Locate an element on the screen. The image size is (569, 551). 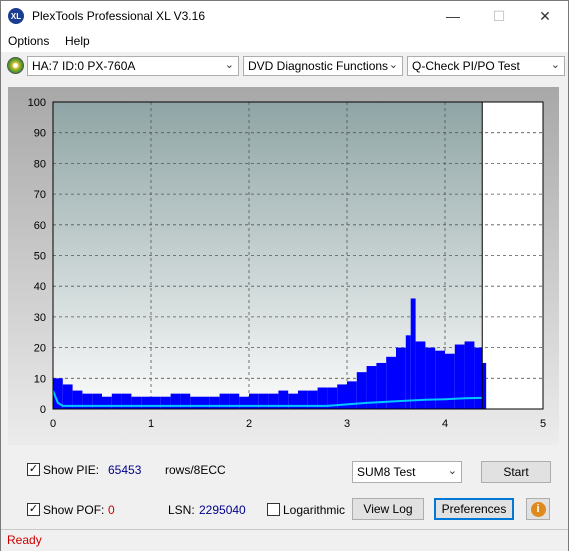
x-tick-label: 4 is located at coordinates (445, 424).